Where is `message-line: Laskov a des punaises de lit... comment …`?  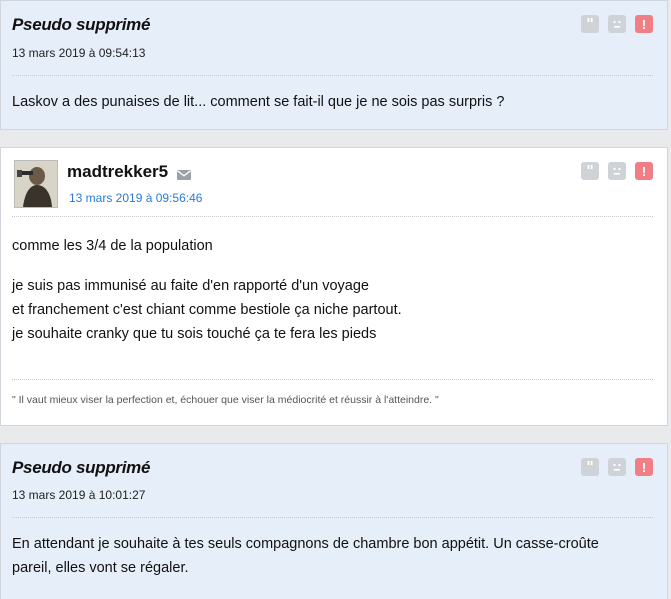
message-line: Laskov a des punaises de lit... comment … is located at coordinates (258, 102).